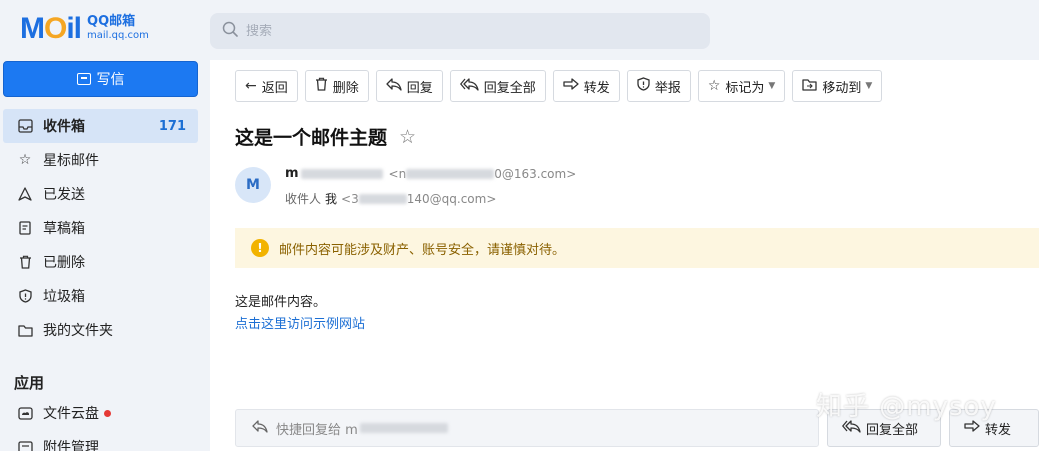 The height and width of the screenshot is (451, 1039). What do you see at coordinates (230, 31) in the screenshot?
I see `search-icon` at bounding box center [230, 31].